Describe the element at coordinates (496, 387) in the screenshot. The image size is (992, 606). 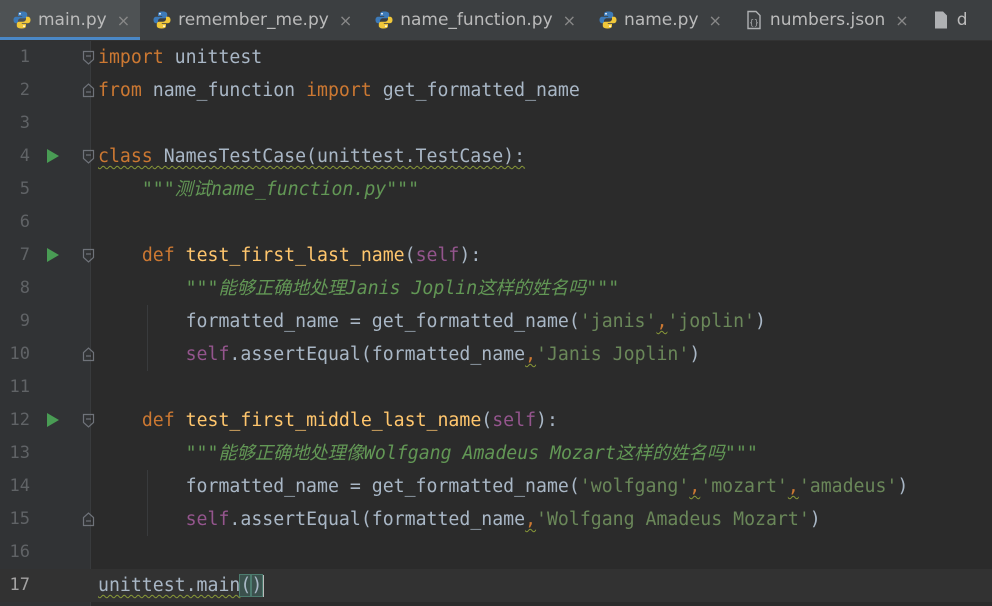
I see `code-line: 11` at that location.